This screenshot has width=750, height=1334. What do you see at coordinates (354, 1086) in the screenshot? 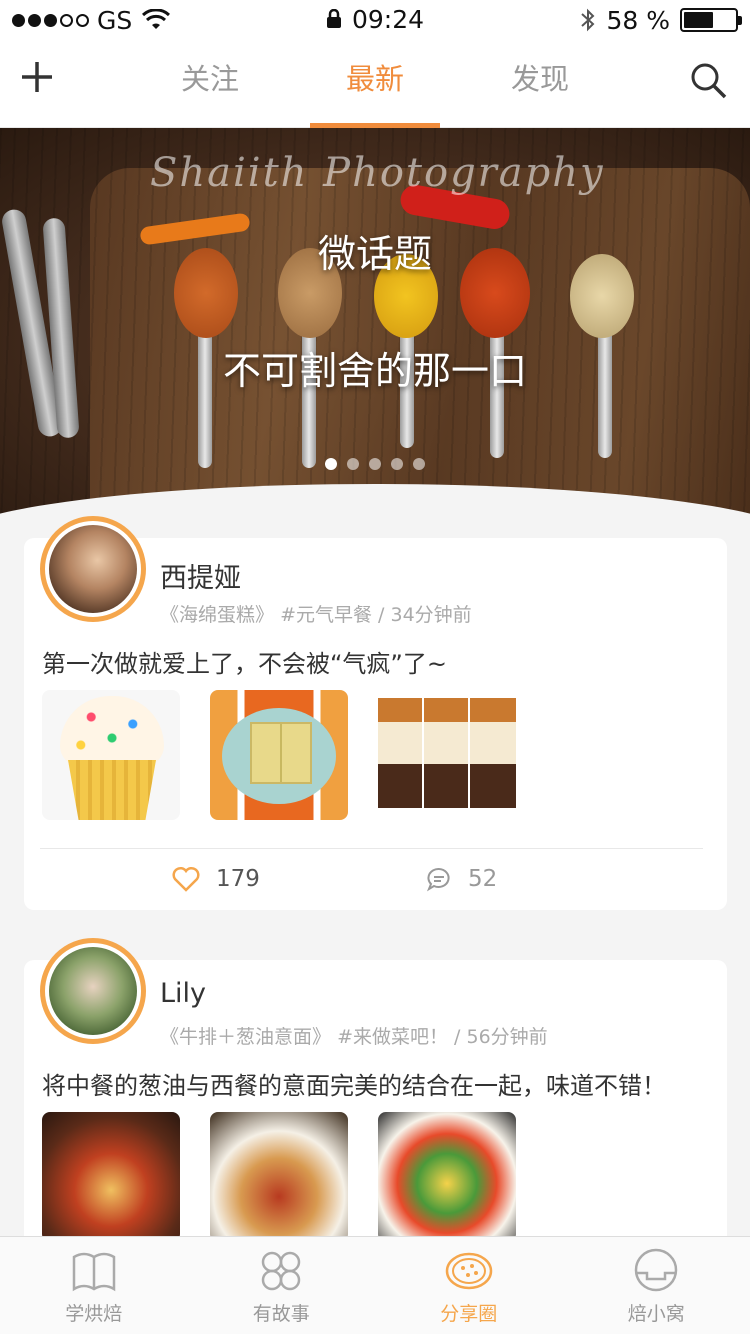
I see `post-text: 将中餐的葱油与西餐的意面完美的结合在一起，味道不错！` at bounding box center [354, 1086].